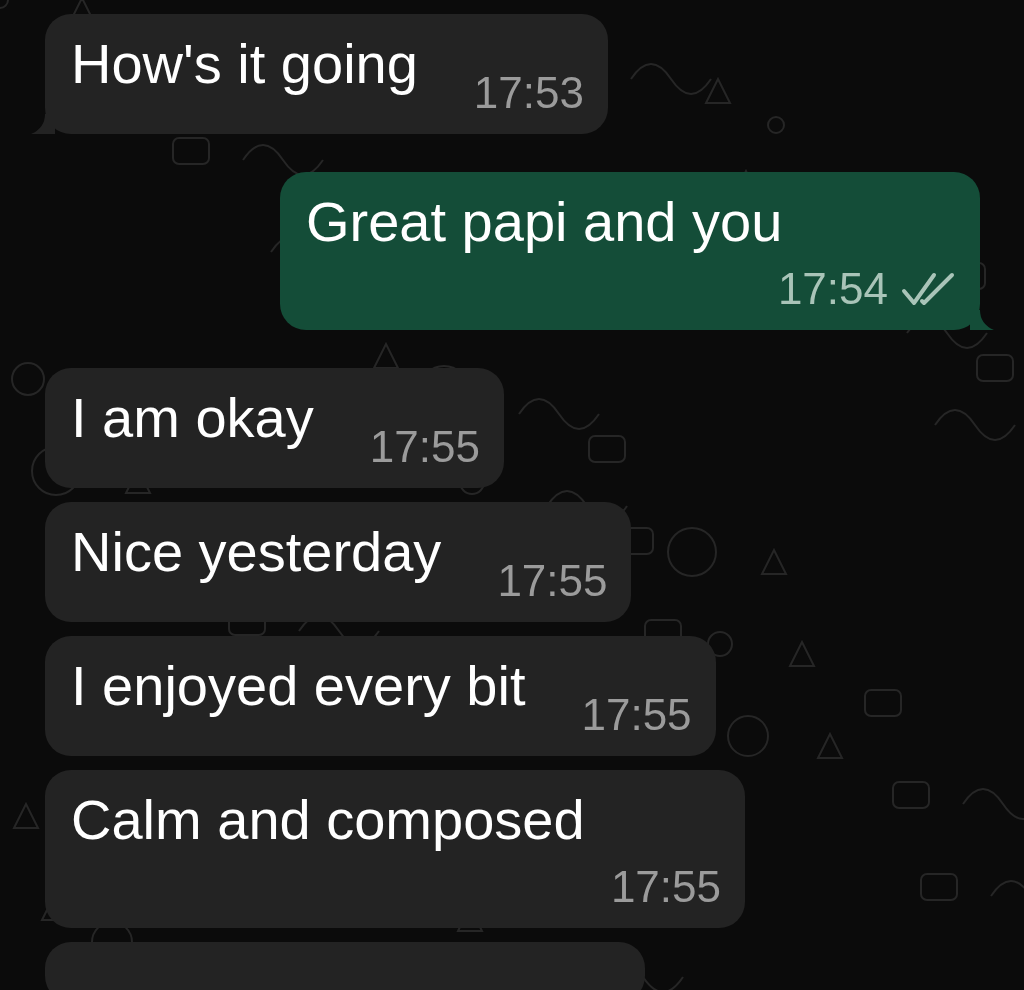  I want to click on message-time: 17:54, so click(832, 289).